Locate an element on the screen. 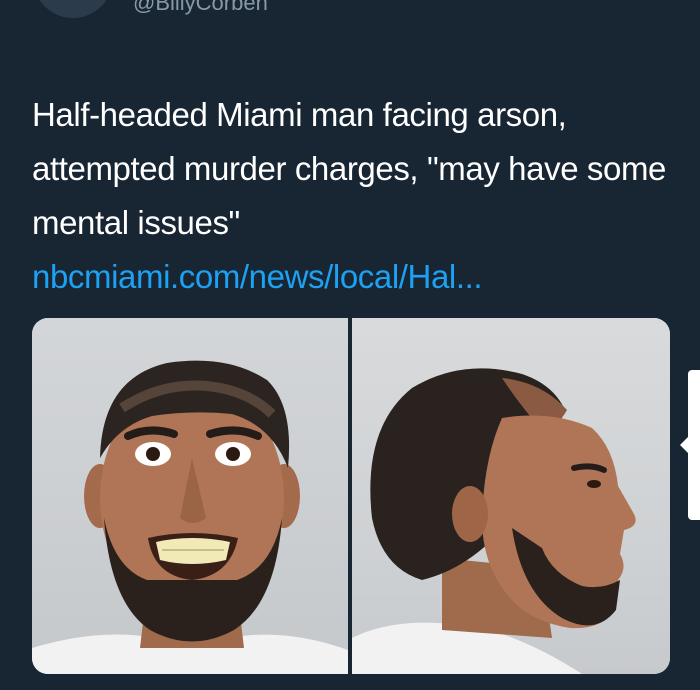  side-panel-arrow-icon is located at coordinates (684, 445).